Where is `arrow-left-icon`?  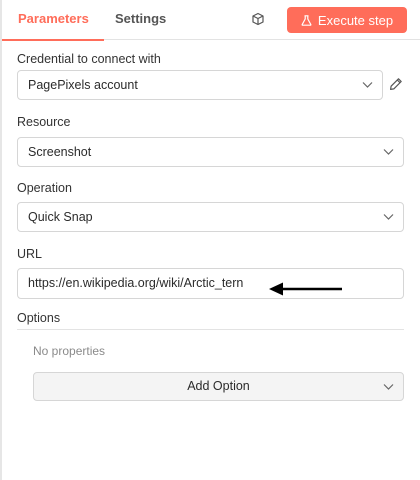
arrow-left-icon is located at coordinates (305, 289).